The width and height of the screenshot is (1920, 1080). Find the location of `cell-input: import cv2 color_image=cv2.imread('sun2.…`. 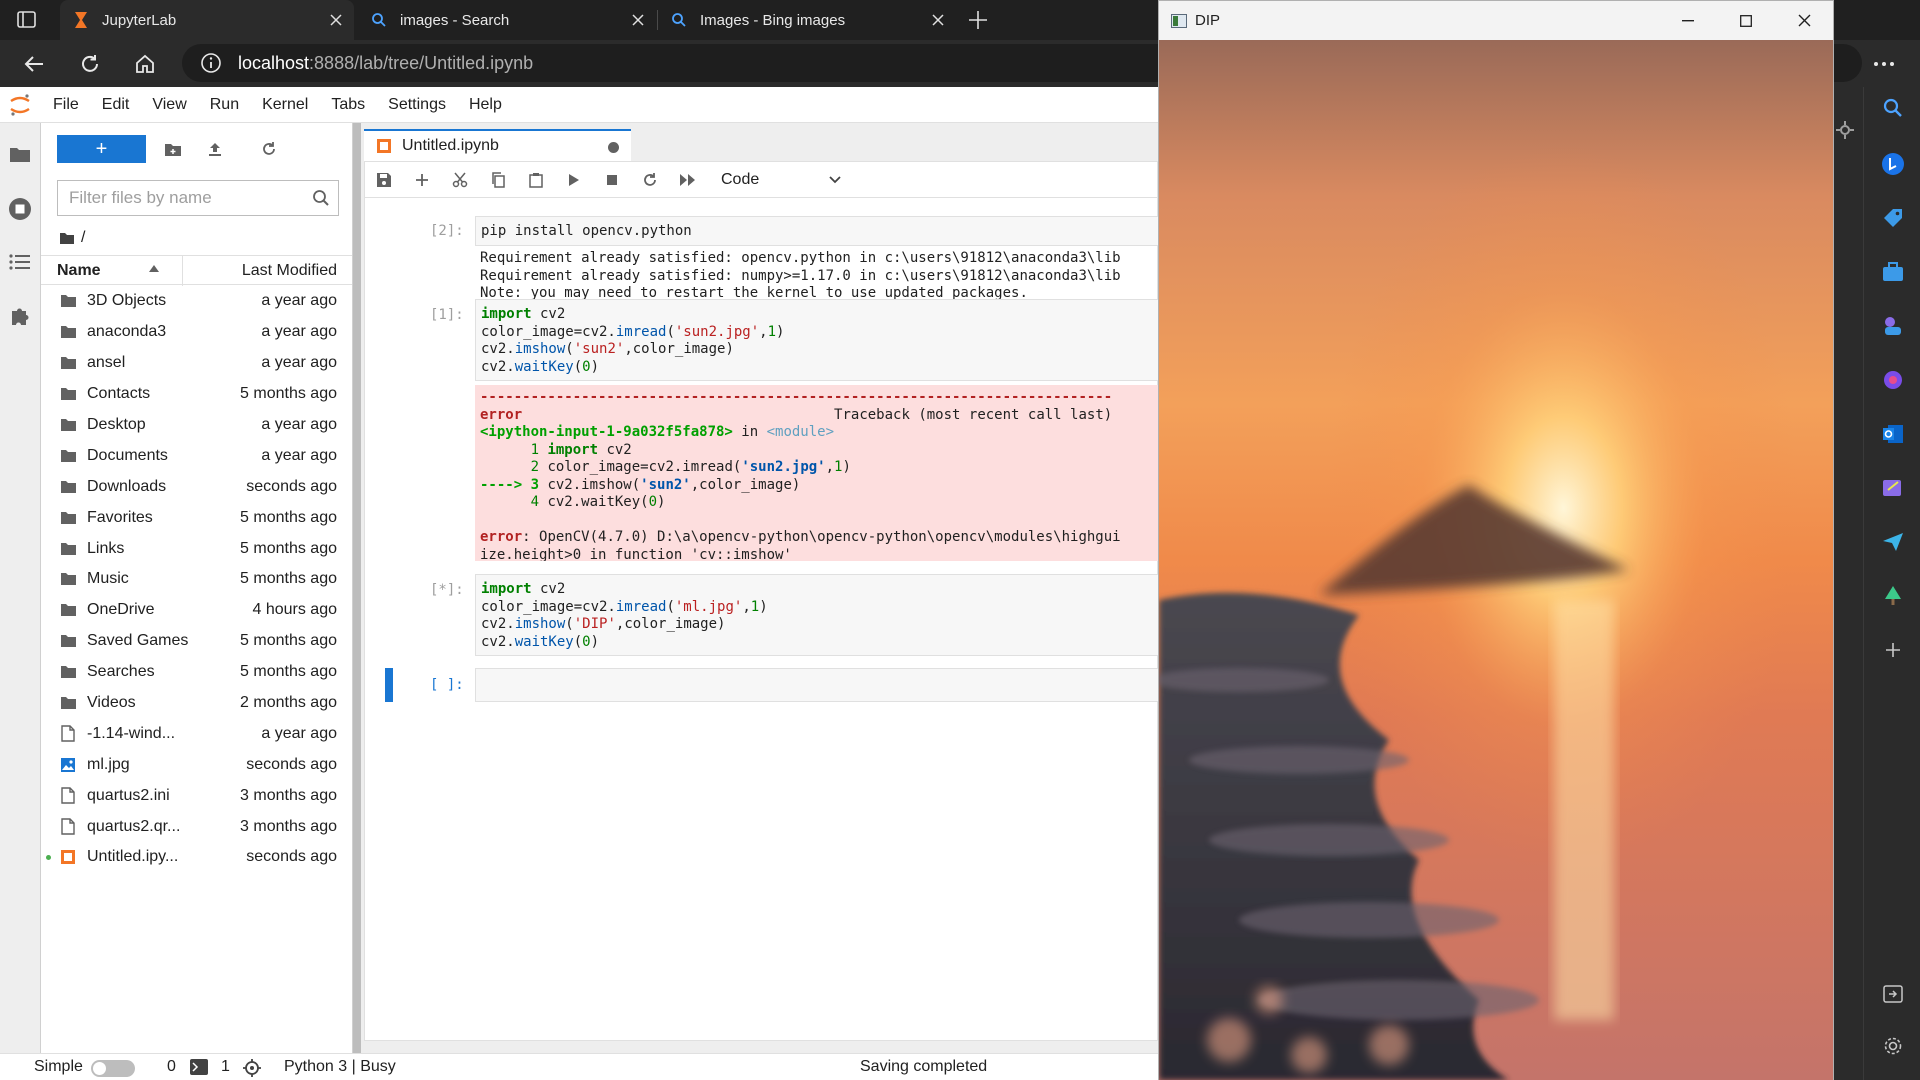

cell-input: import cv2 color_image=cv2.imread('sun2.… is located at coordinates (817, 340).